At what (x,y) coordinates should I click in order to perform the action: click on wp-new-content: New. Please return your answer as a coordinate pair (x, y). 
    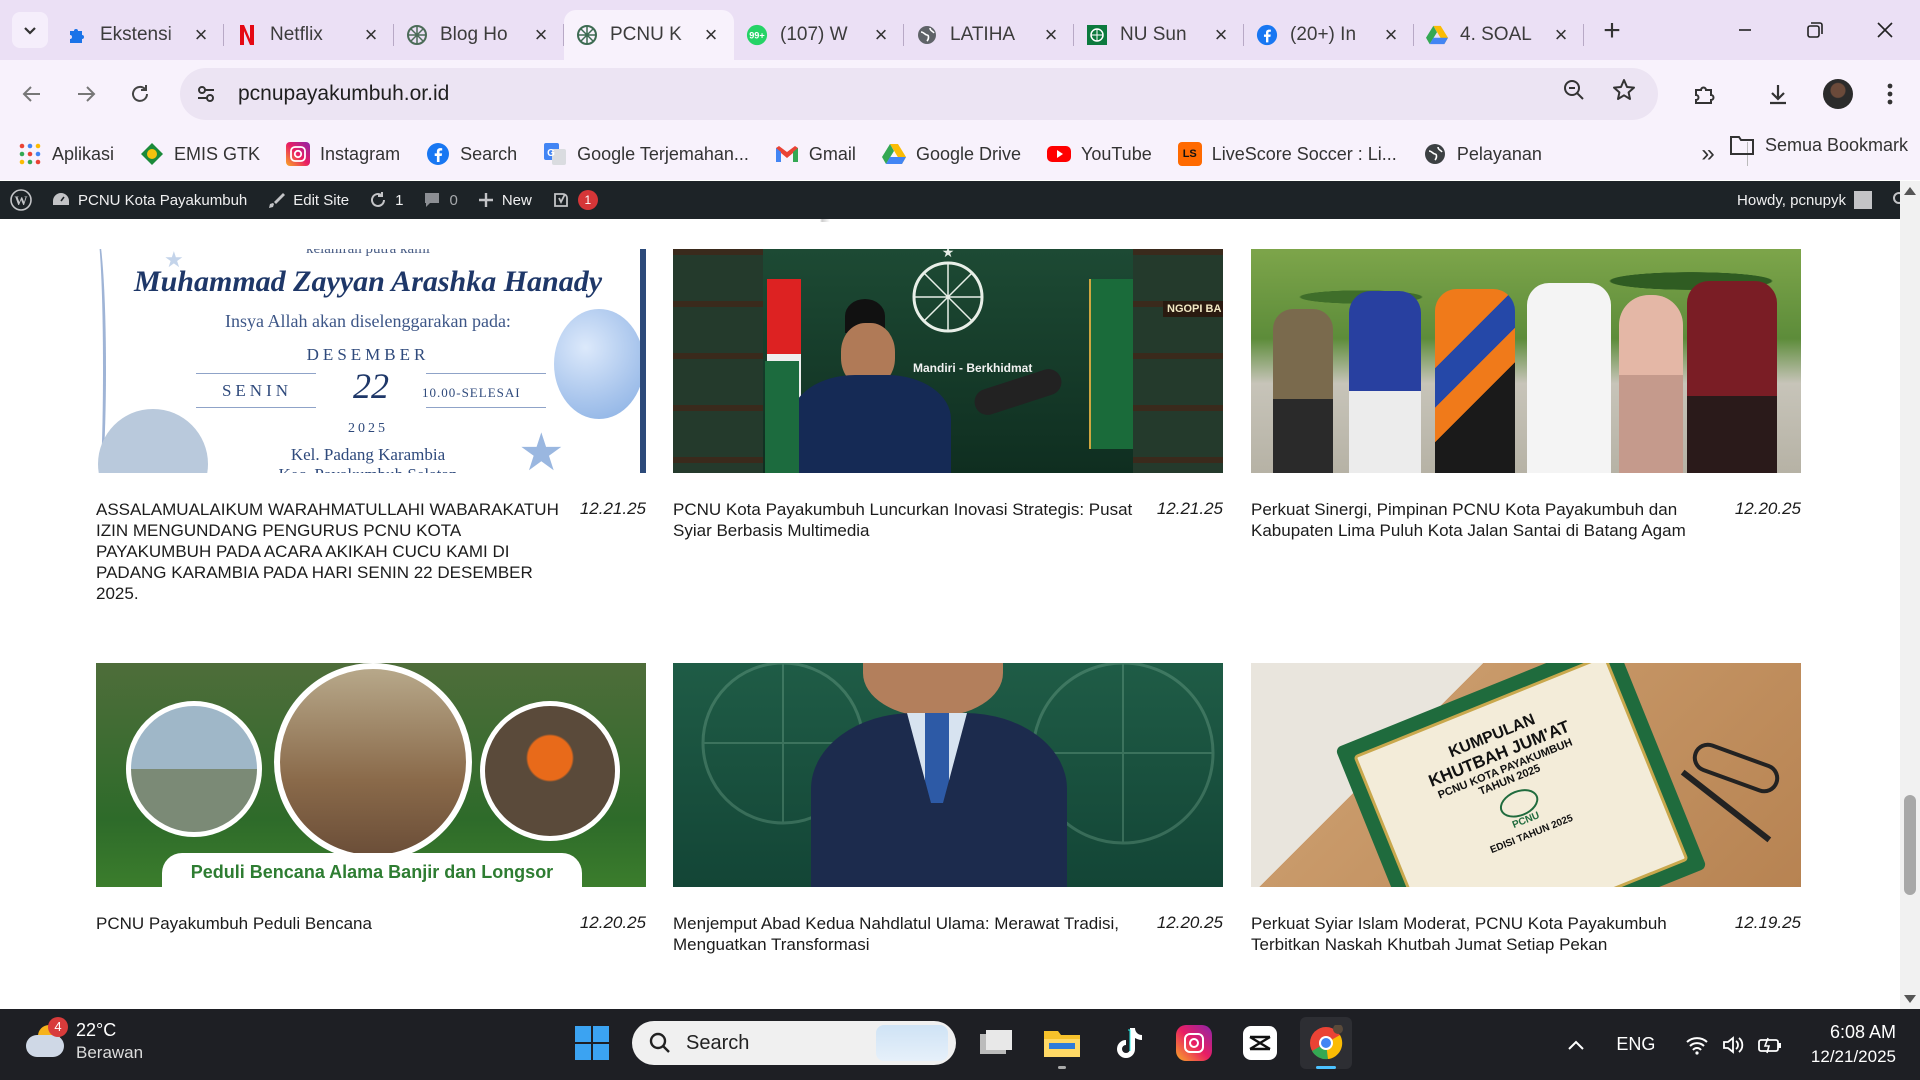
    Looking at the image, I should click on (505, 200).